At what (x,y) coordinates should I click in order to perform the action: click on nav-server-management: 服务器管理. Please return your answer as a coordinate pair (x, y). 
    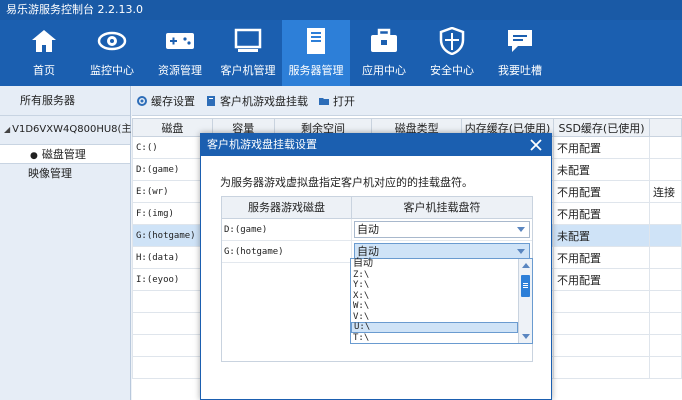
    Looking at the image, I should click on (316, 53).